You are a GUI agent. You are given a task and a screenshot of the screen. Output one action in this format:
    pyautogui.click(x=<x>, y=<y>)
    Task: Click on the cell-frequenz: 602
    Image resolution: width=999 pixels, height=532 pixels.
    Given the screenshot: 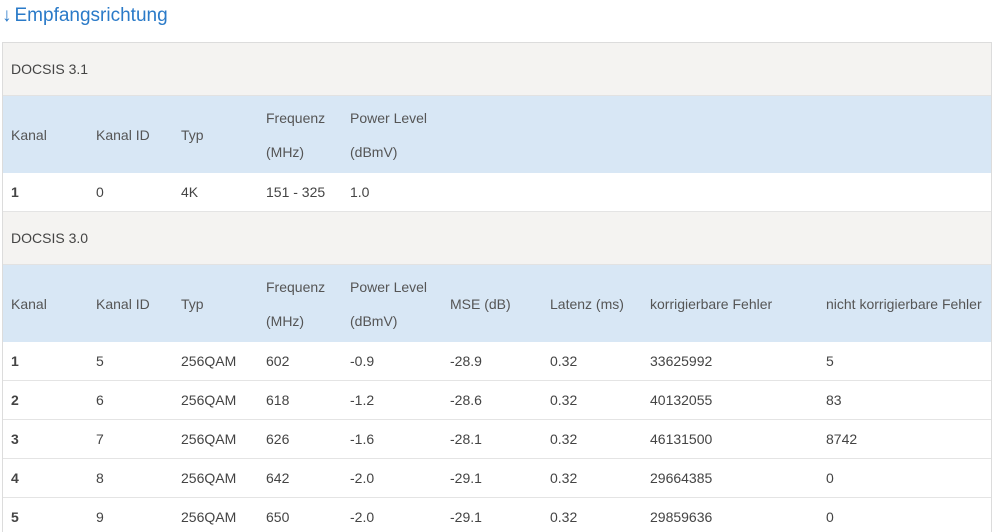 What is the action you would take?
    pyautogui.click(x=278, y=361)
    